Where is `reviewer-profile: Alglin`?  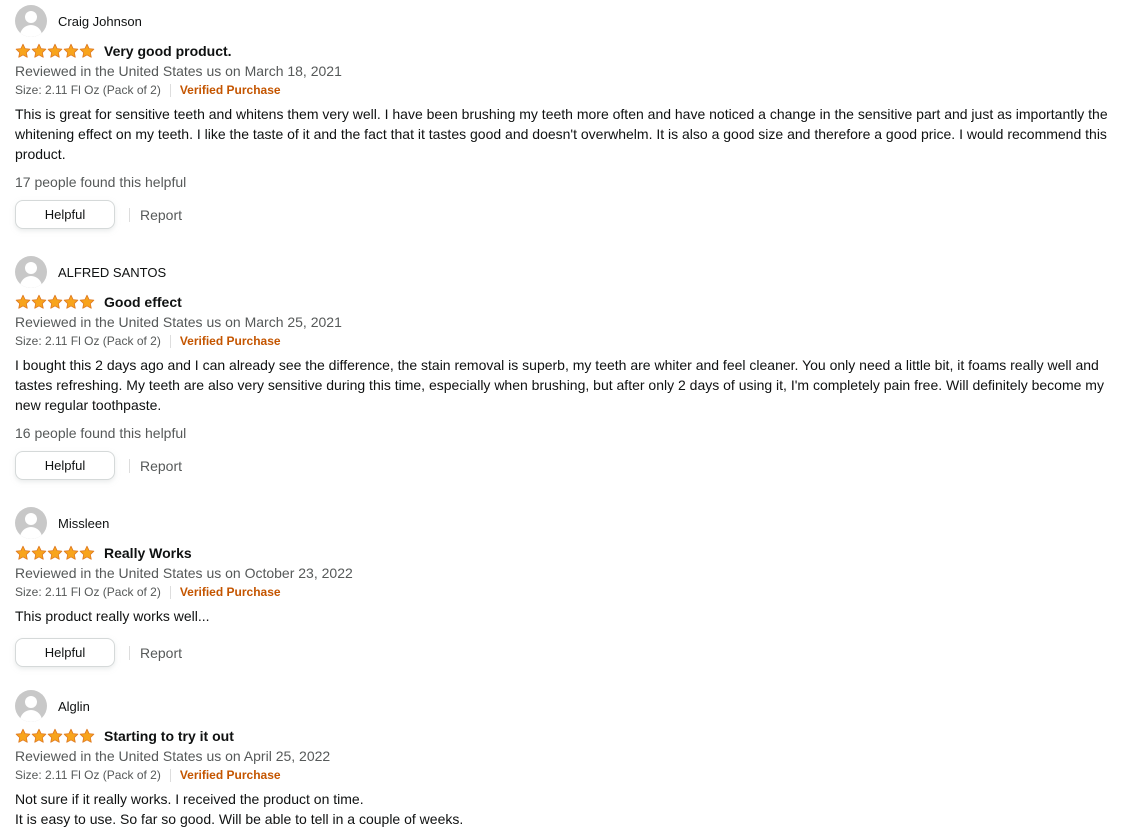 reviewer-profile: Alglin is located at coordinates (572, 706).